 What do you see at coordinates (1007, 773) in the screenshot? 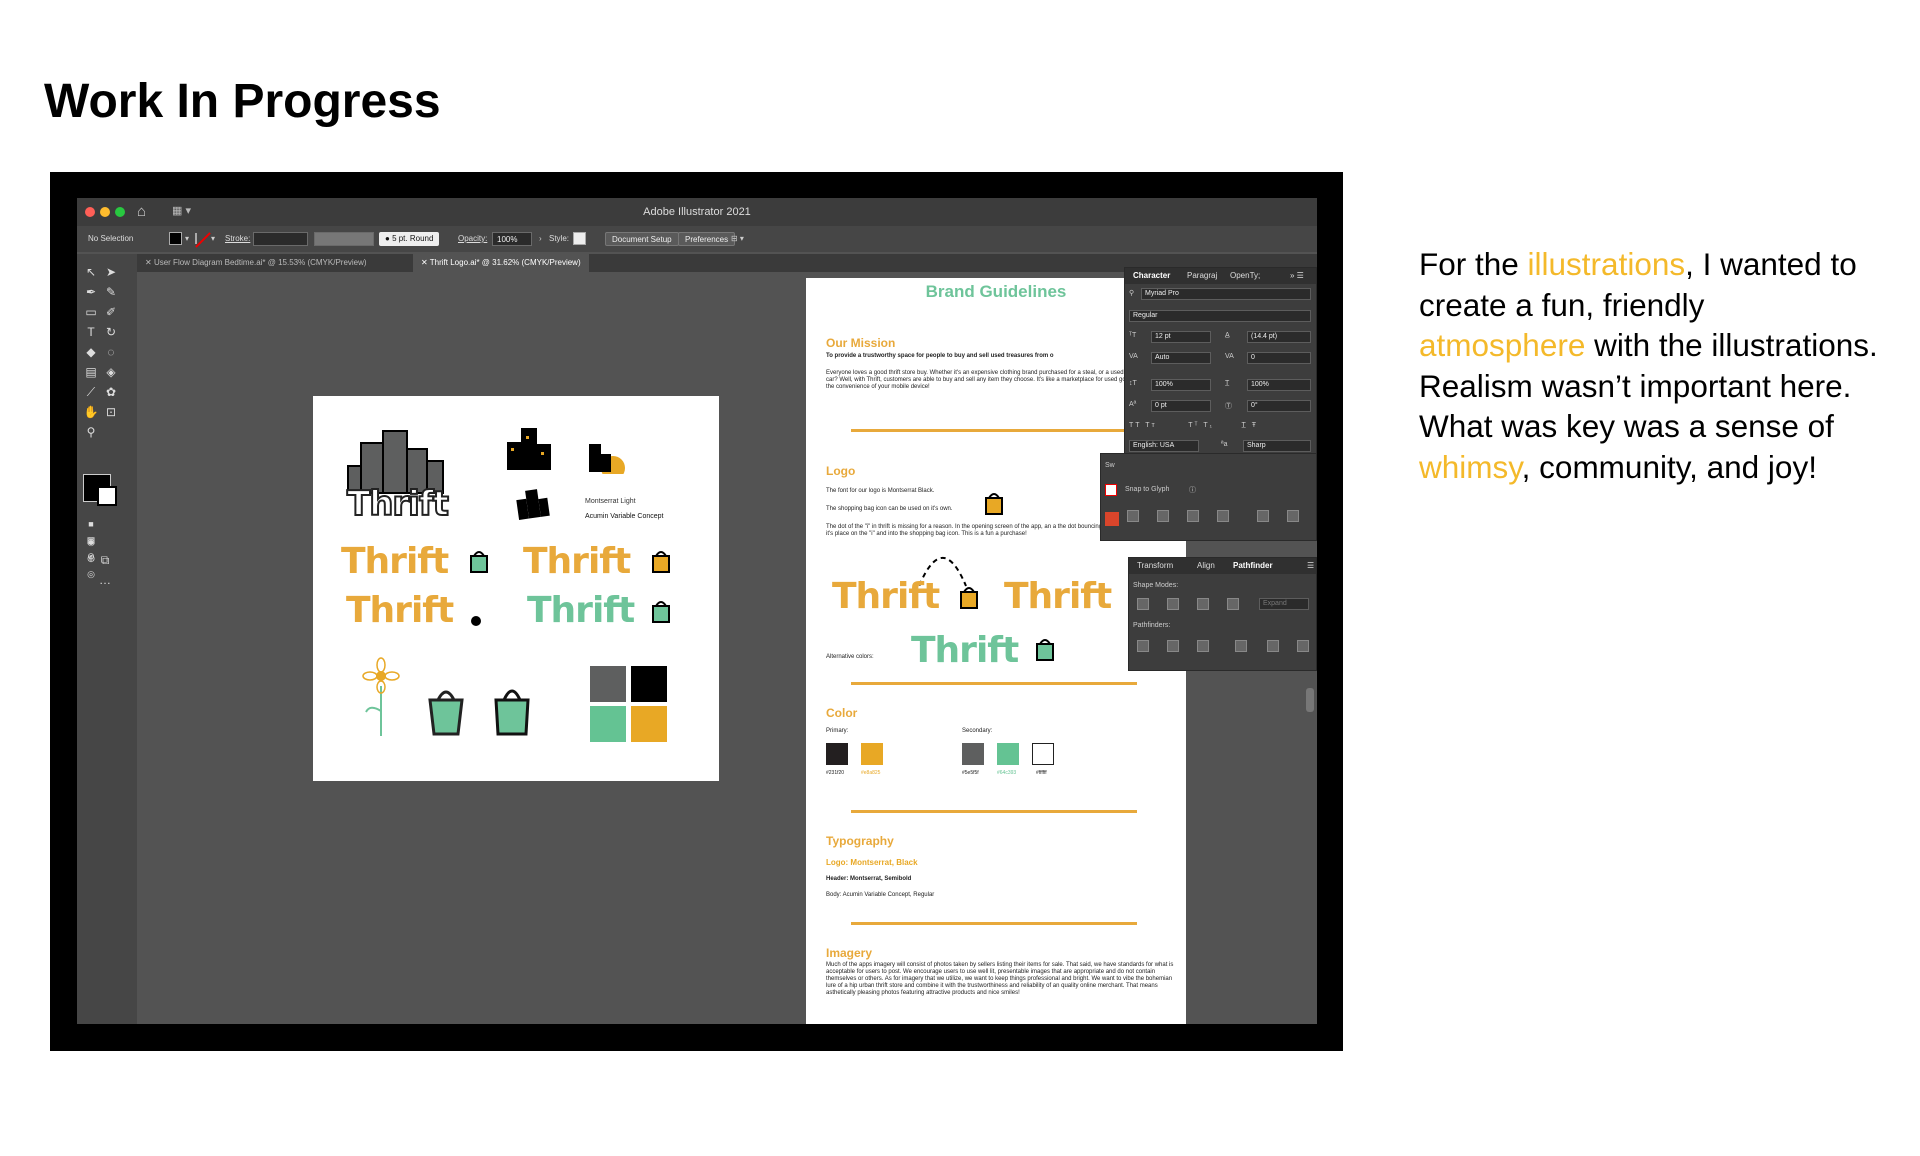
I see `hex-label: #64c393` at bounding box center [1007, 773].